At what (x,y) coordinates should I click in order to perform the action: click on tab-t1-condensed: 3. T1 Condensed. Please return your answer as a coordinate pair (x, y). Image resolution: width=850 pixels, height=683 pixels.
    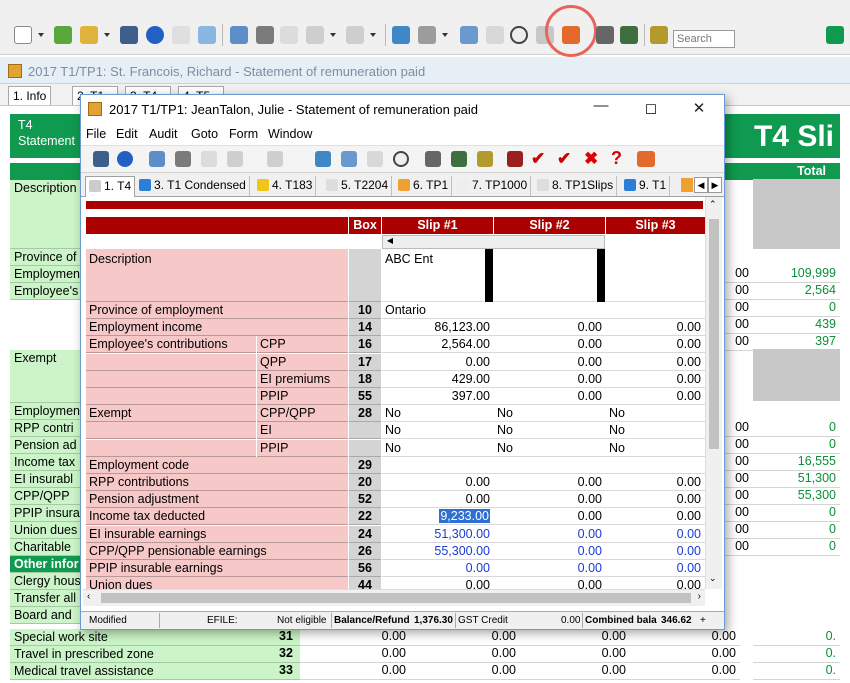
    Looking at the image, I should click on (193, 186).